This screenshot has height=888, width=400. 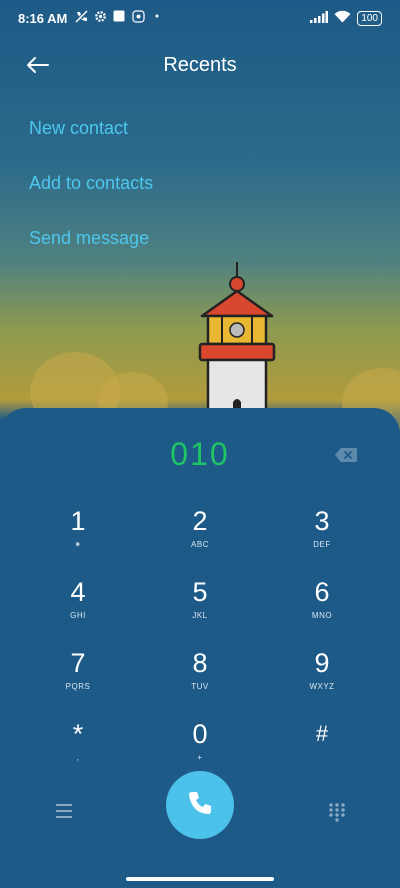 I want to click on dial-key-9: 9 WXYZ, so click(x=322, y=681).